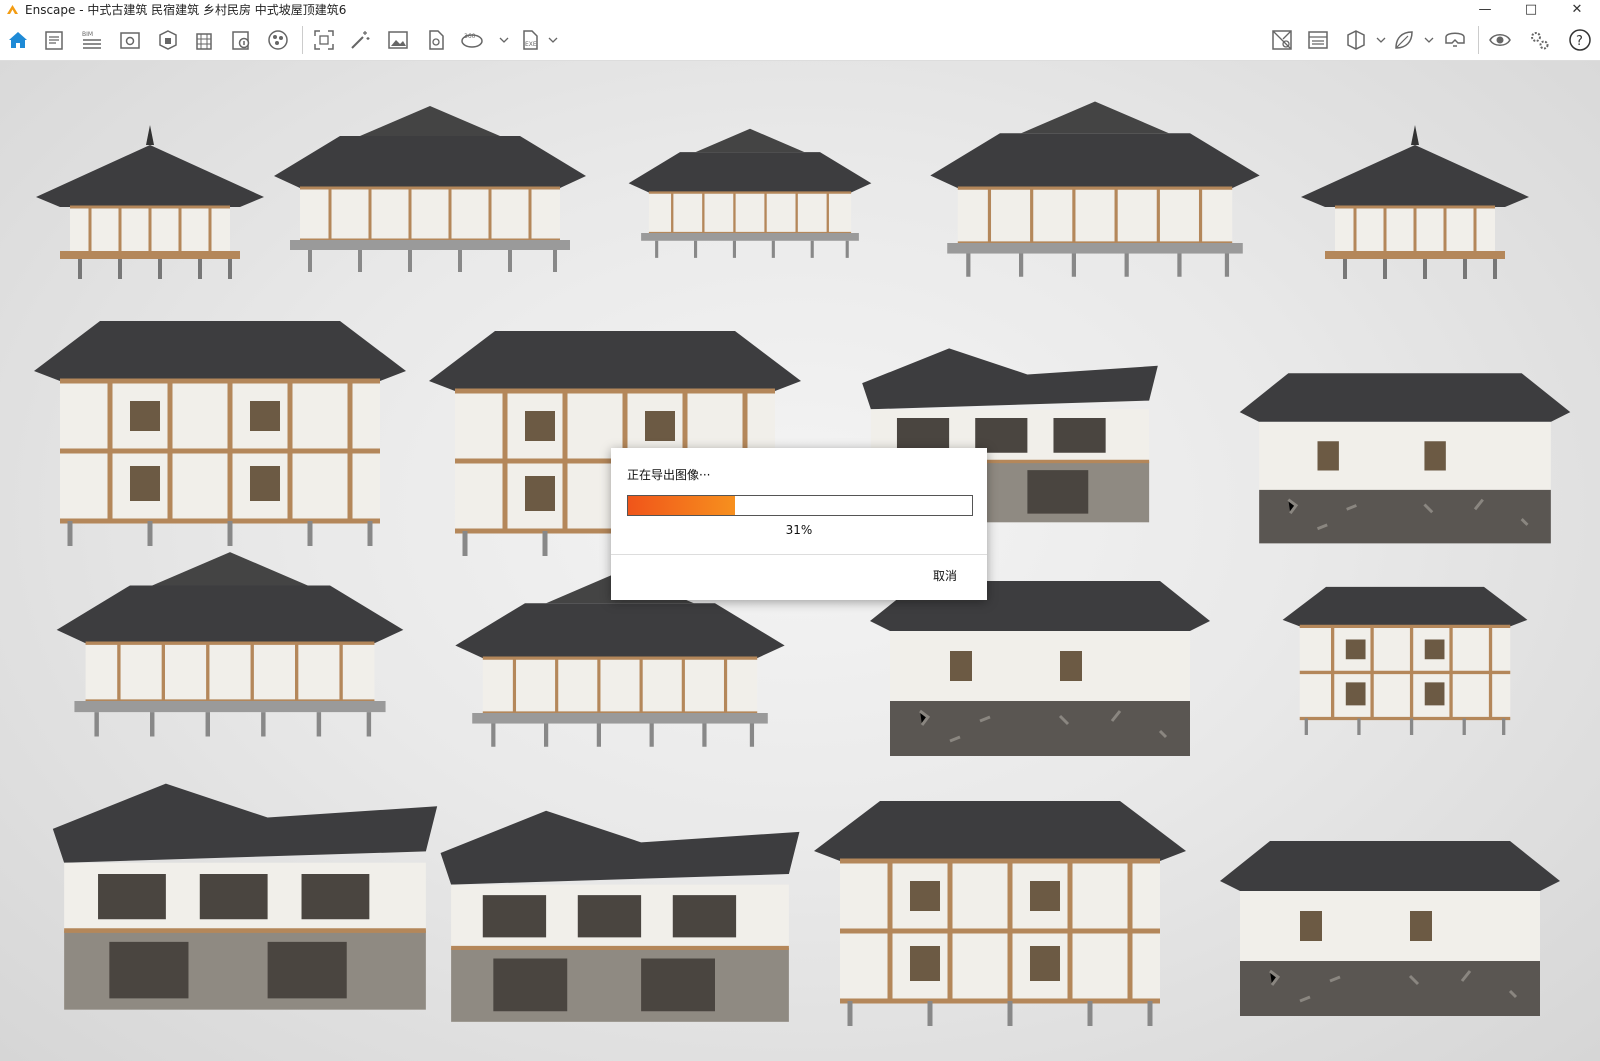  I want to click on close-icon: ✕, so click(1577, 9).